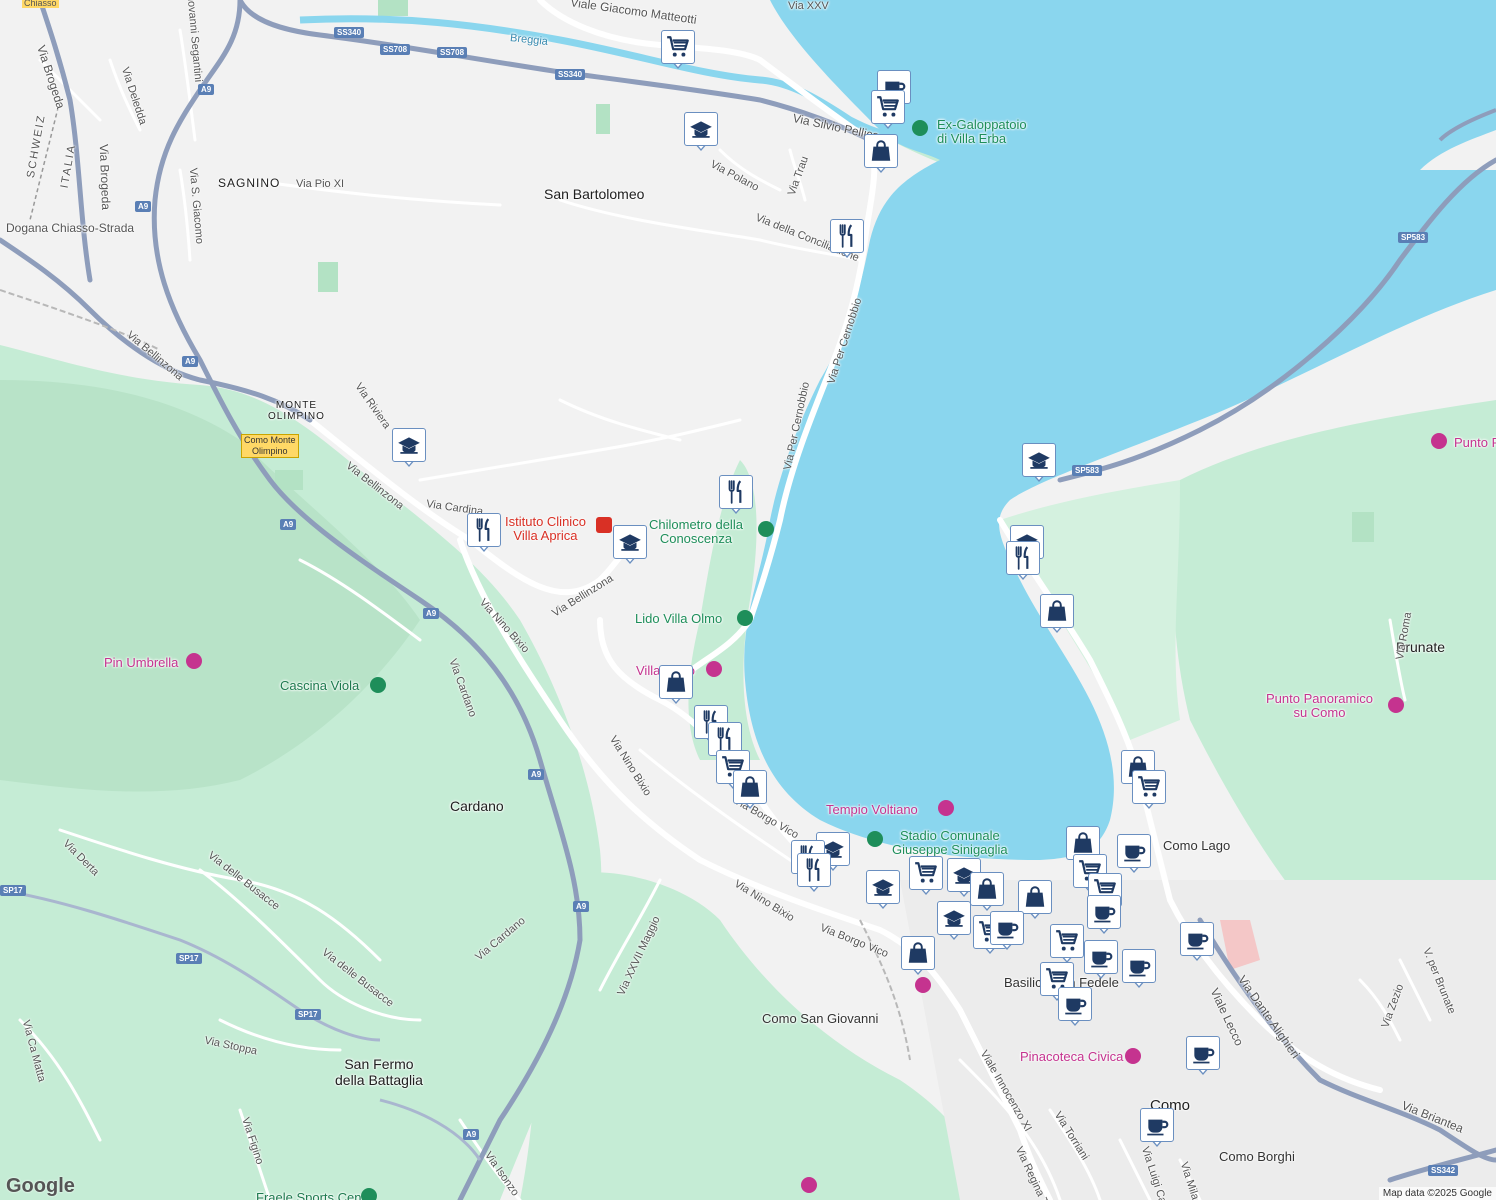 The image size is (1496, 1200). I want to click on route-shield: SS342, so click(1443, 1170).